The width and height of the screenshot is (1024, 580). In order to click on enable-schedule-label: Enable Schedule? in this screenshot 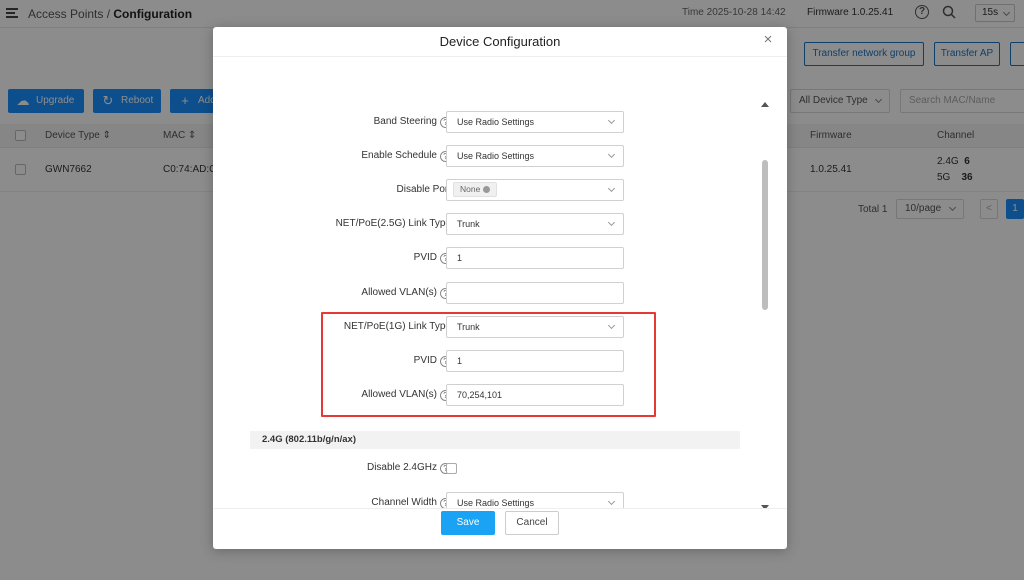, I will do `click(406, 156)`.